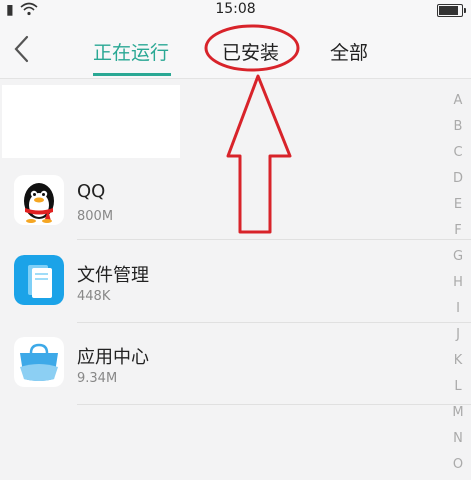 The image size is (471, 480). I want to click on status-bar: ▮ 15:08, so click(235, 10).